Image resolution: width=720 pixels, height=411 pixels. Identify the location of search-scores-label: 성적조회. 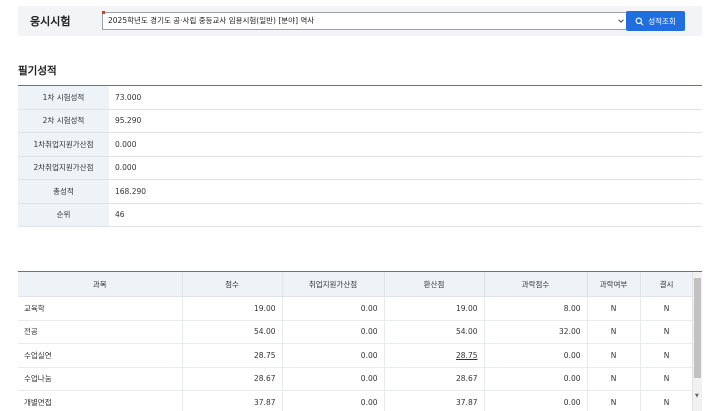
(662, 21).